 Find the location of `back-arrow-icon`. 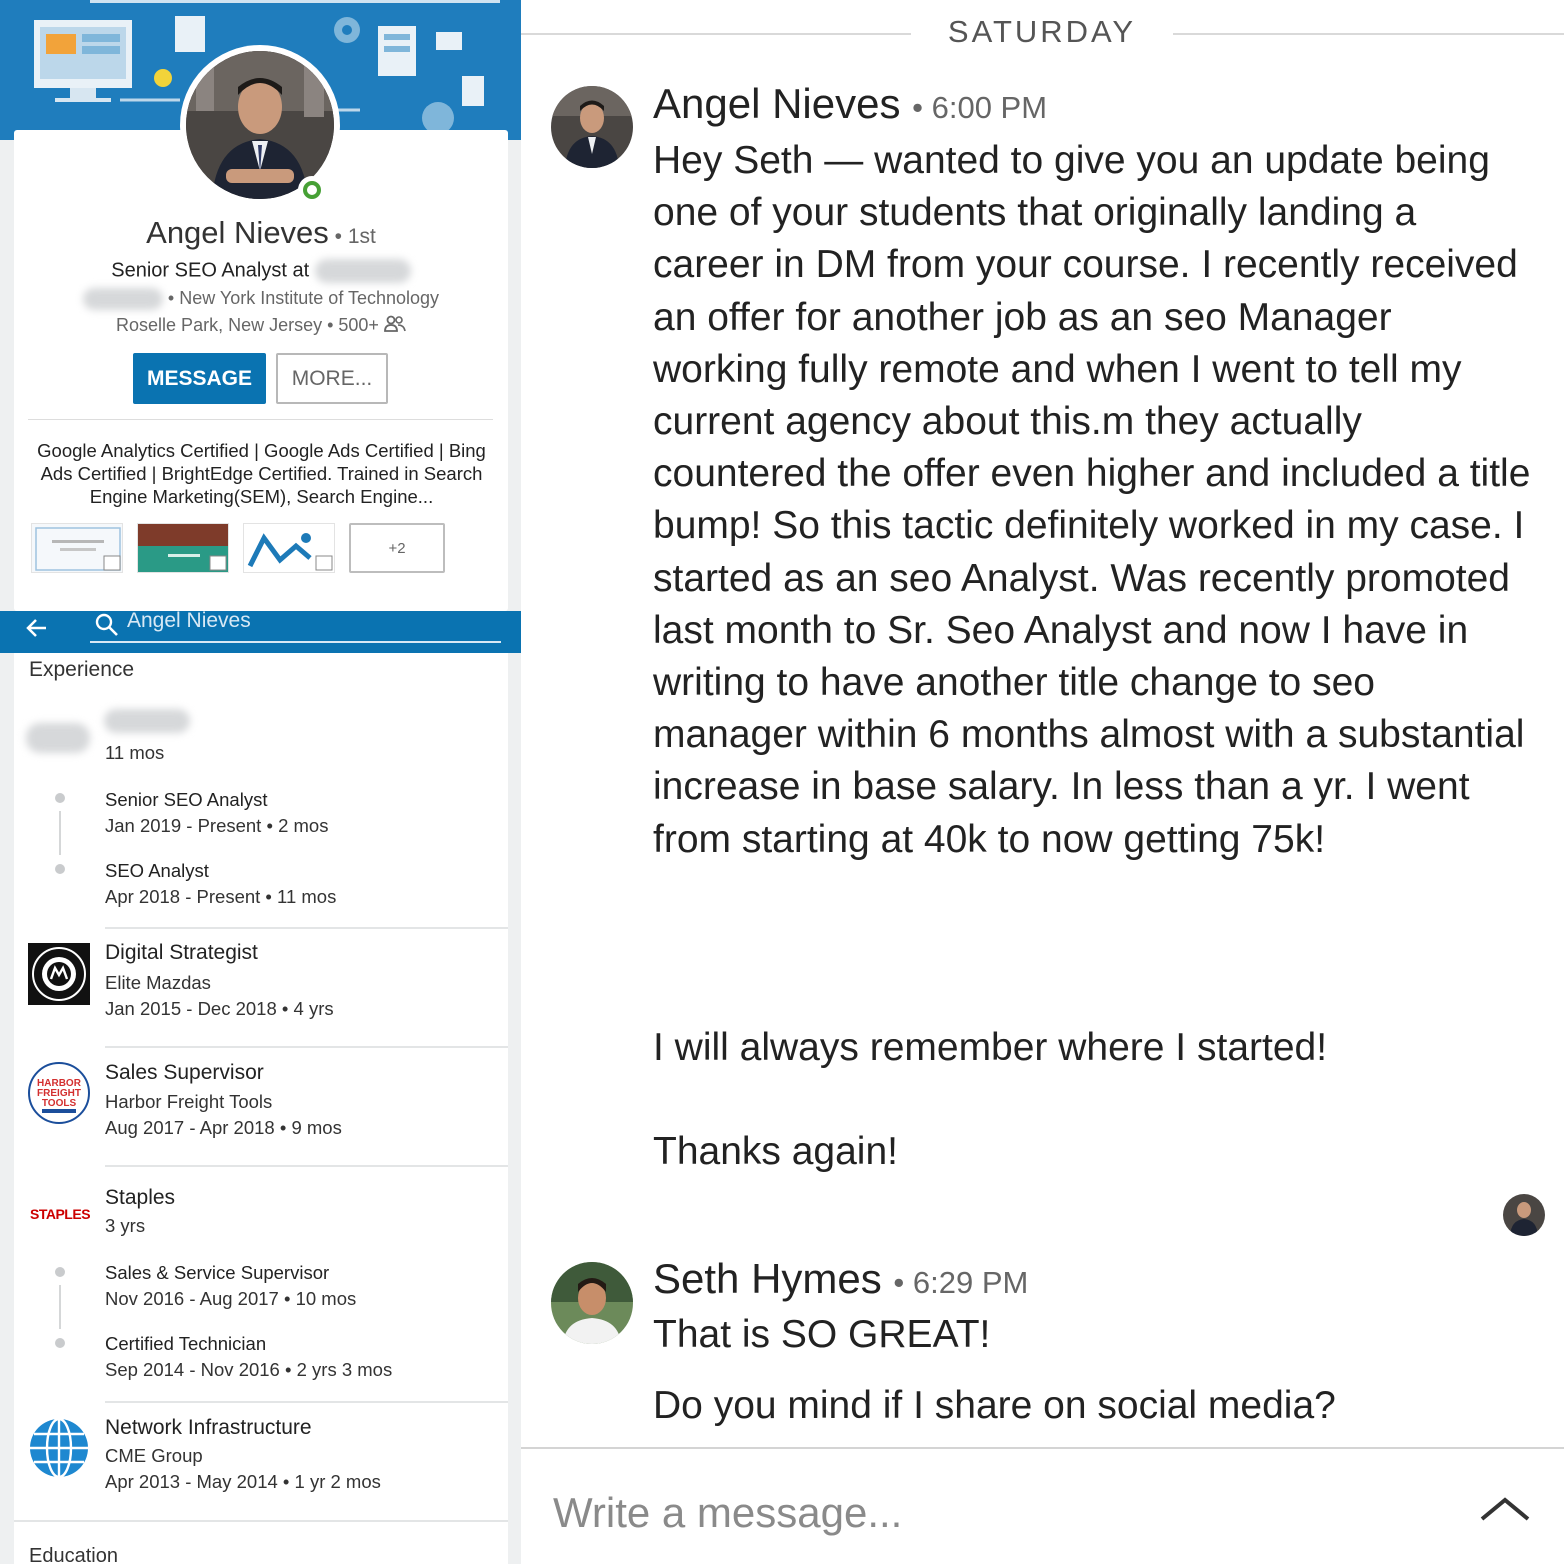

back-arrow-icon is located at coordinates (37, 628).